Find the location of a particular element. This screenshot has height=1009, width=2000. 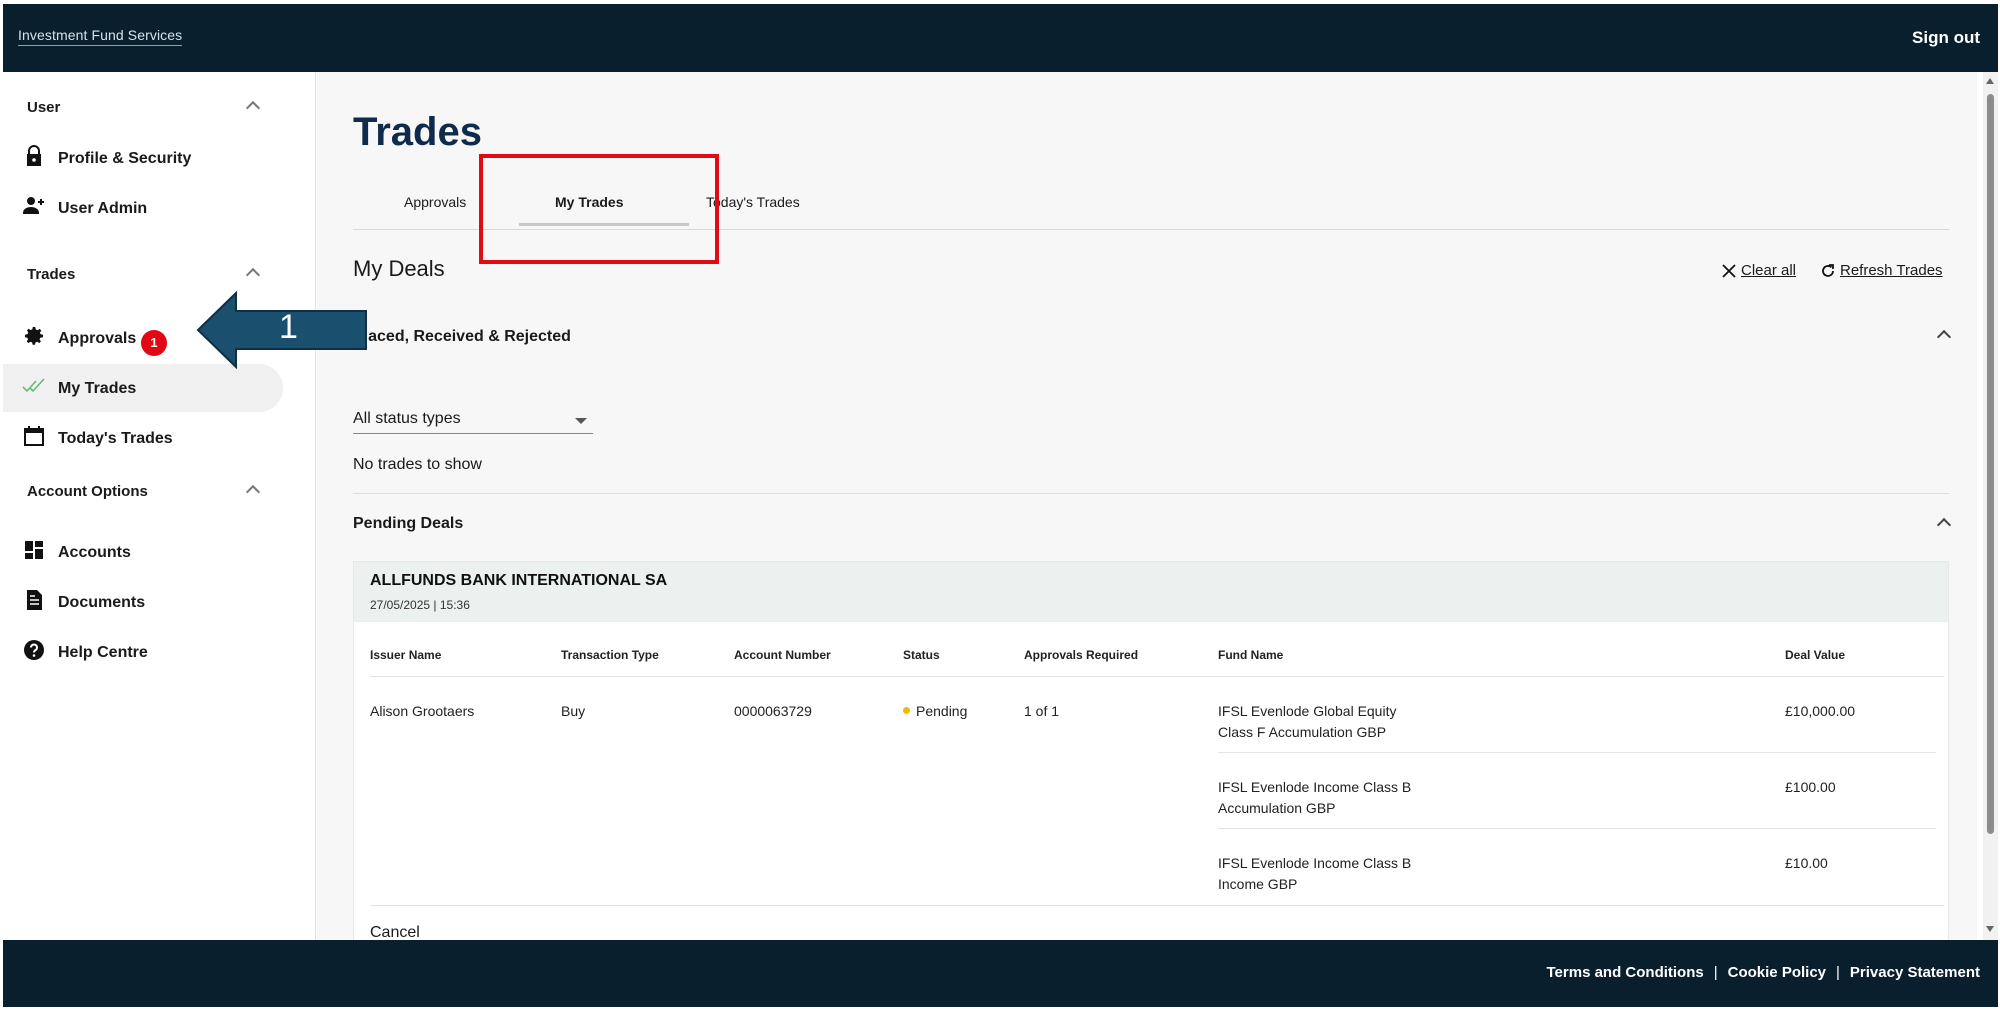

status-cell: Pending is located at coordinates (935, 711).